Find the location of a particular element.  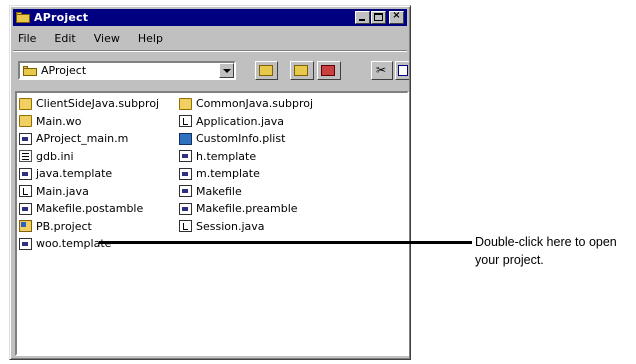

file-name: CustomInfo.plist is located at coordinates (241, 139).